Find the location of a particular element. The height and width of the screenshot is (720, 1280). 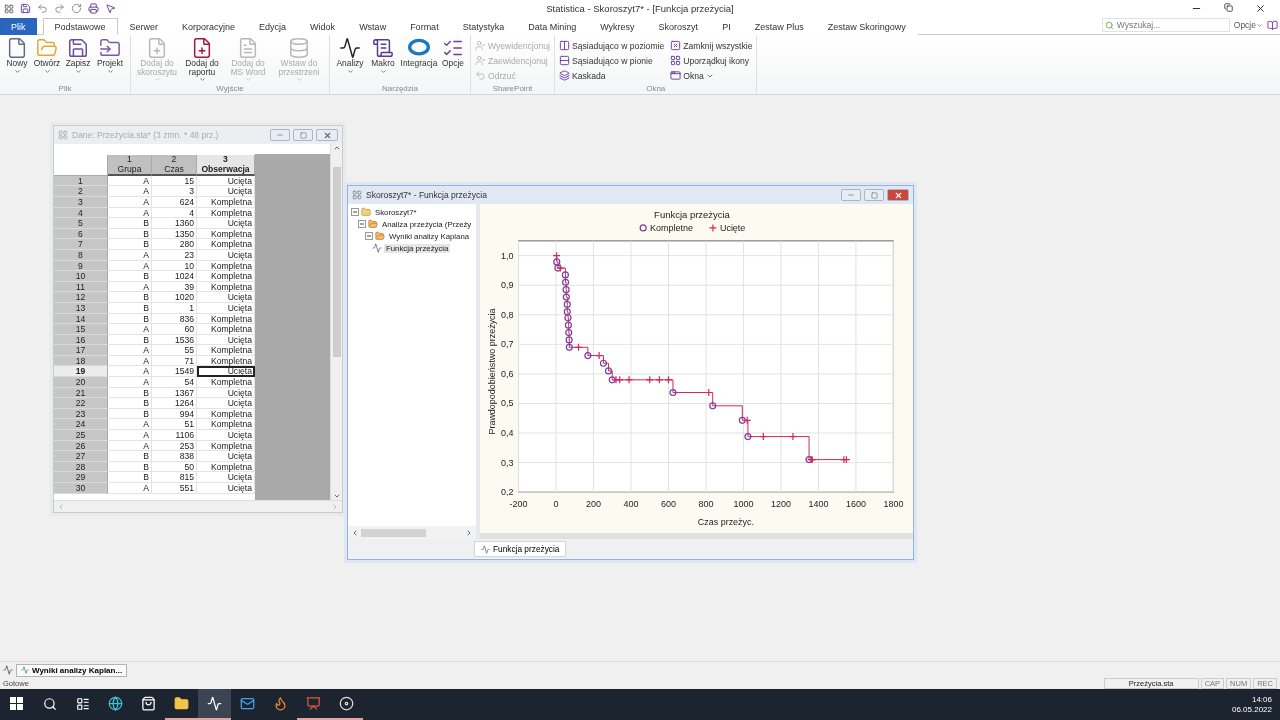

scroll-up-icon is located at coordinates (336, 148).